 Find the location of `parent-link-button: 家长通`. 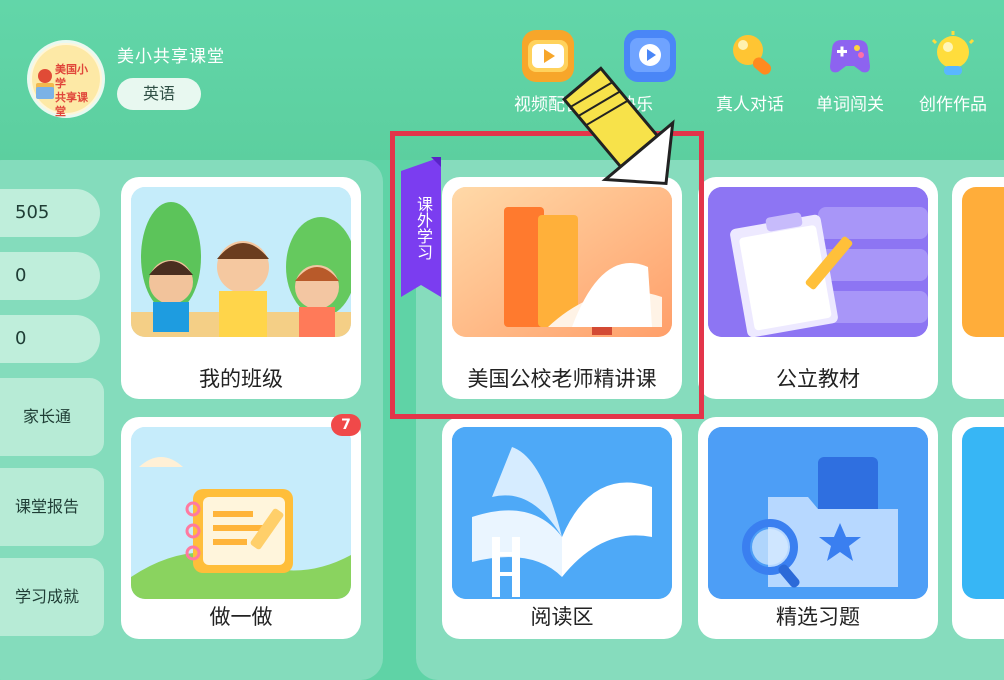

parent-link-button: 家长通 is located at coordinates (52, 417).